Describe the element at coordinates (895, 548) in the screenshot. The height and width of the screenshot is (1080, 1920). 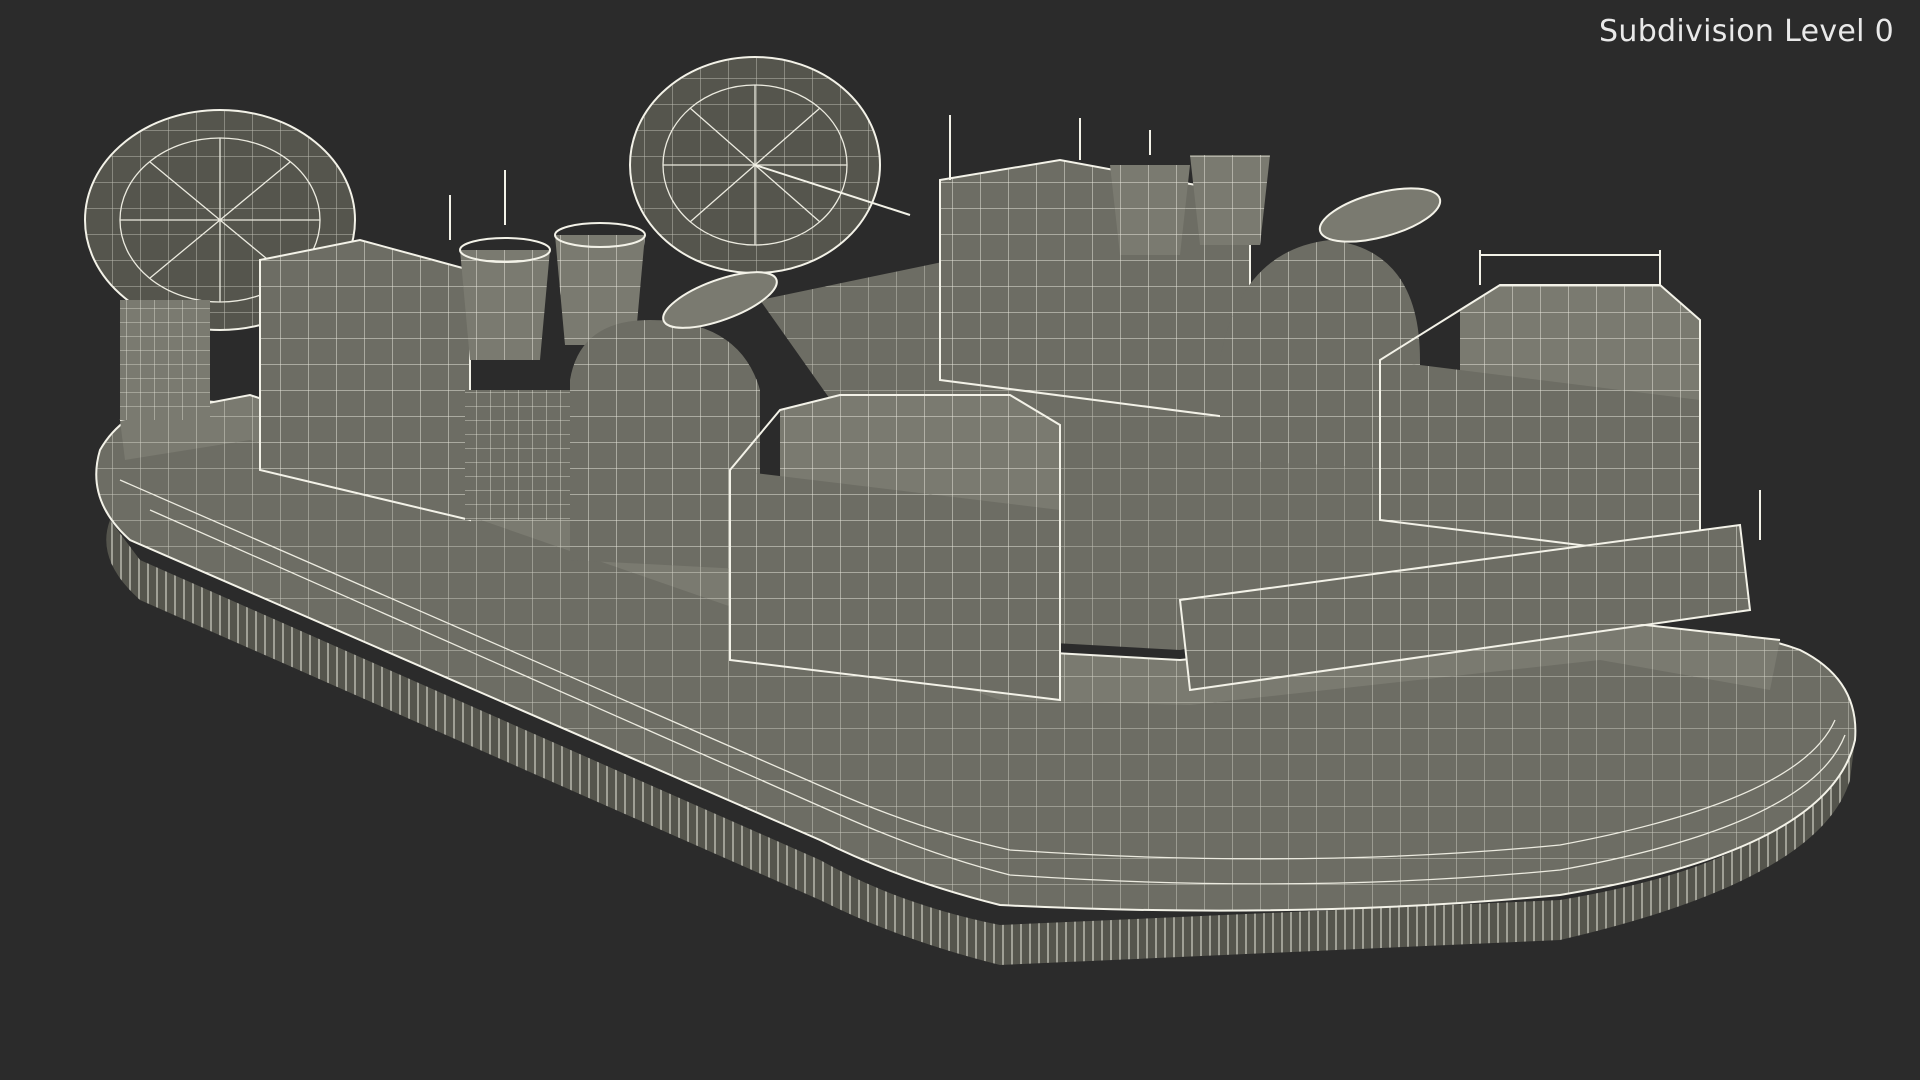
I see `left-pilot-house` at that location.